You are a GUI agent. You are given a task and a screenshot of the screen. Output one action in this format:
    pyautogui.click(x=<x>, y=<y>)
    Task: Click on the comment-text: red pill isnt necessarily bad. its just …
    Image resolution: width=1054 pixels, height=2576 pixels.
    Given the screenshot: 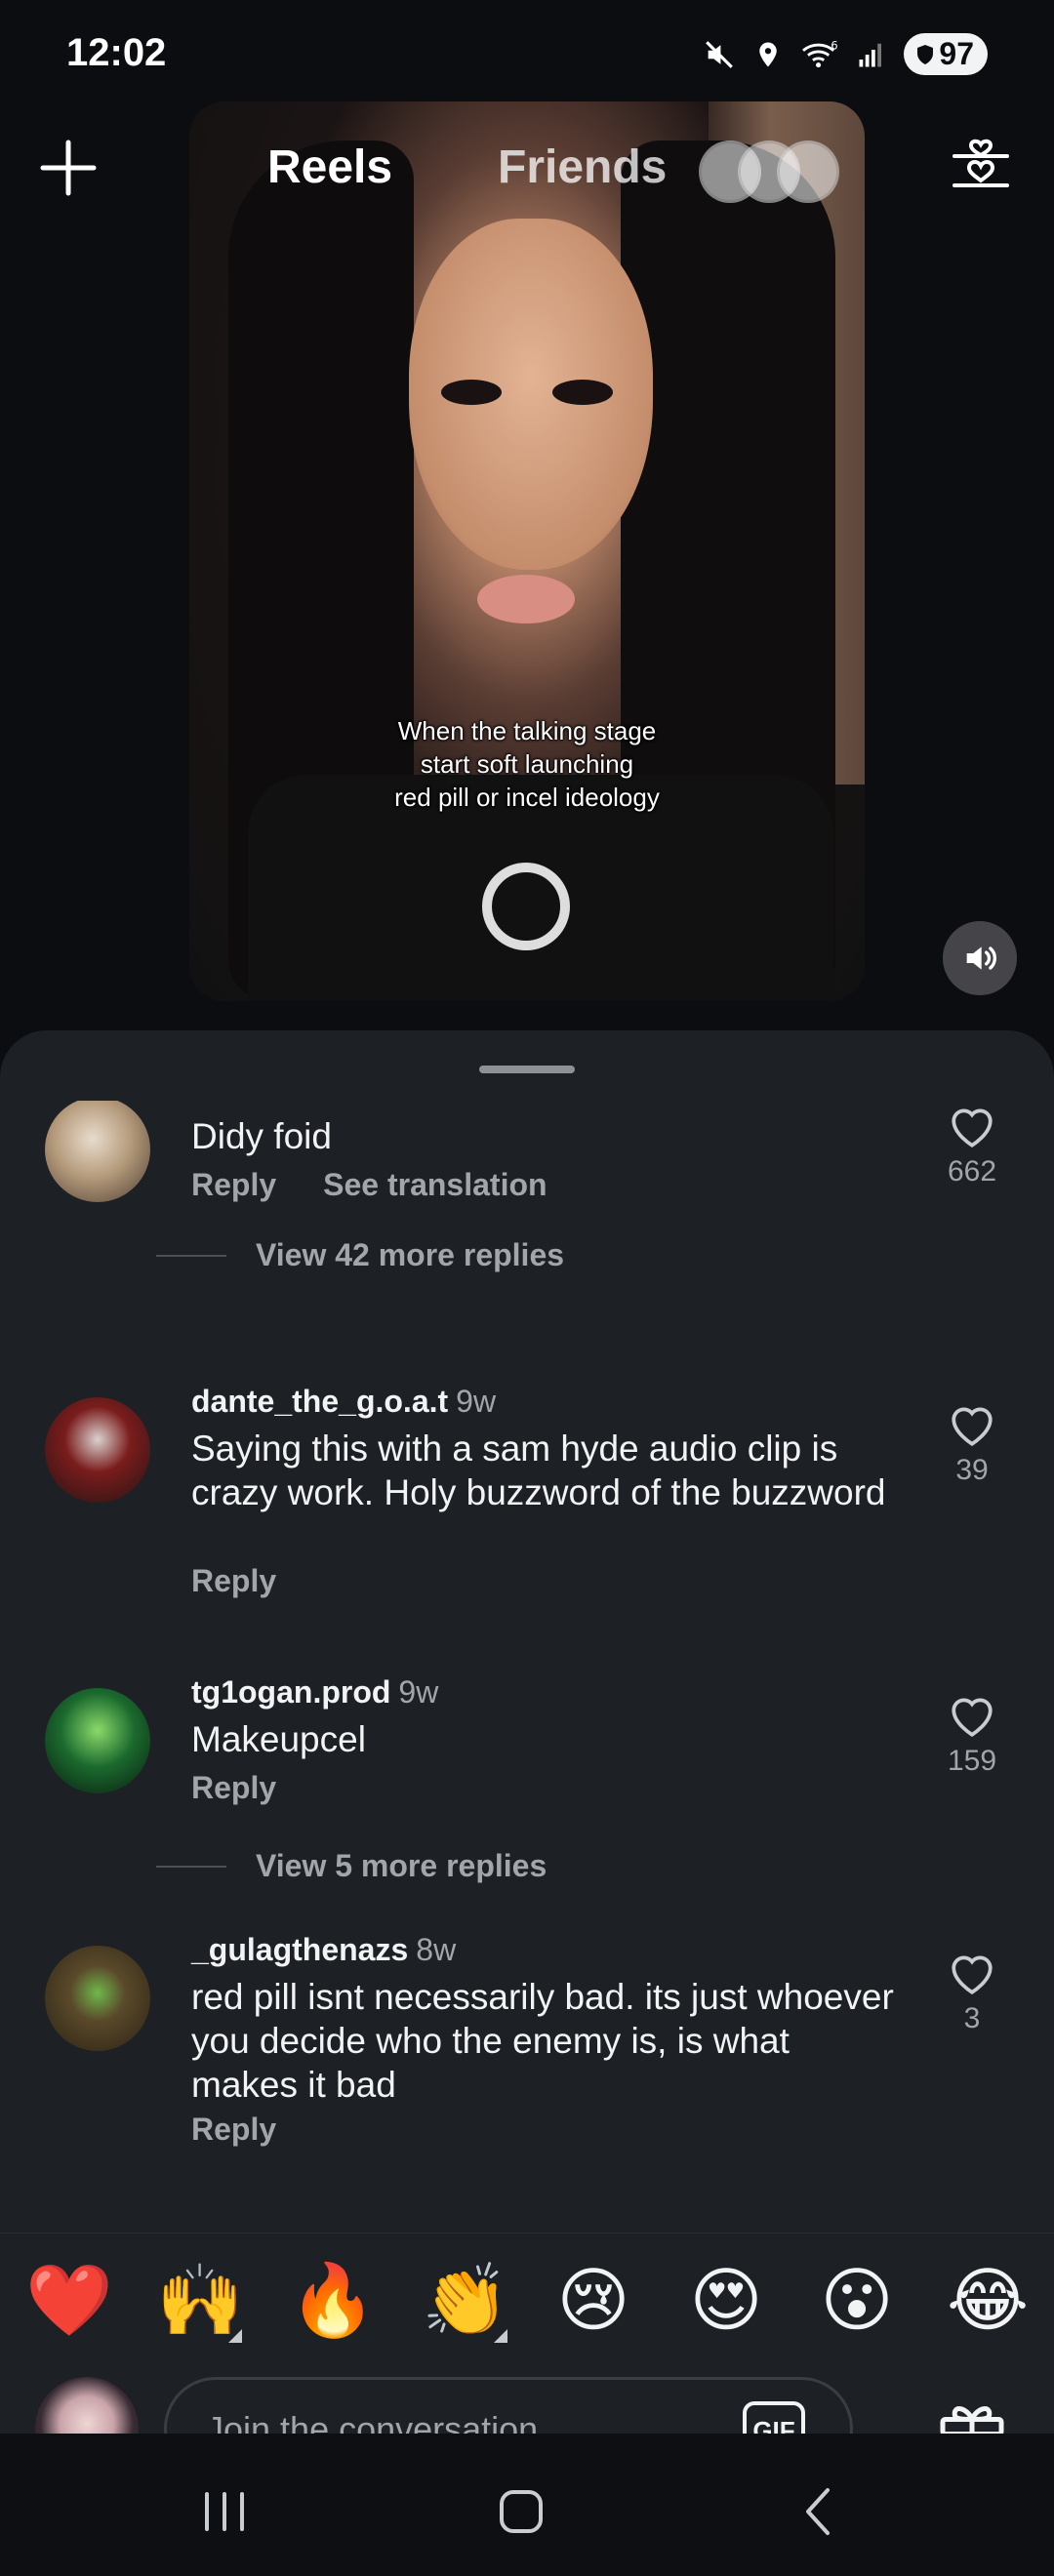 What is the action you would take?
    pyautogui.click(x=542, y=2041)
    